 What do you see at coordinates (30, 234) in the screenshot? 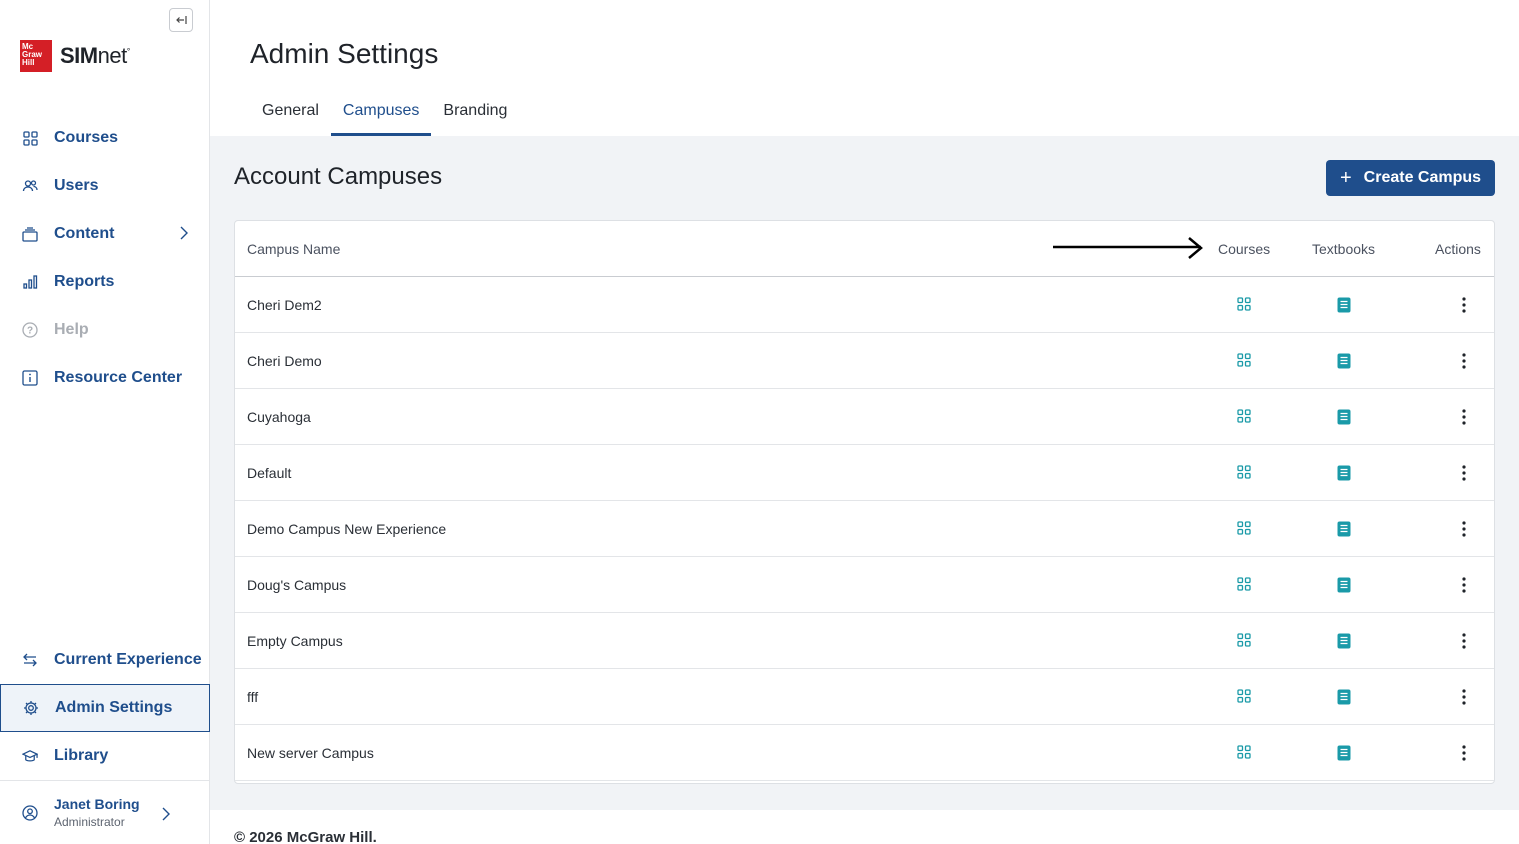
I see `stack-icon` at bounding box center [30, 234].